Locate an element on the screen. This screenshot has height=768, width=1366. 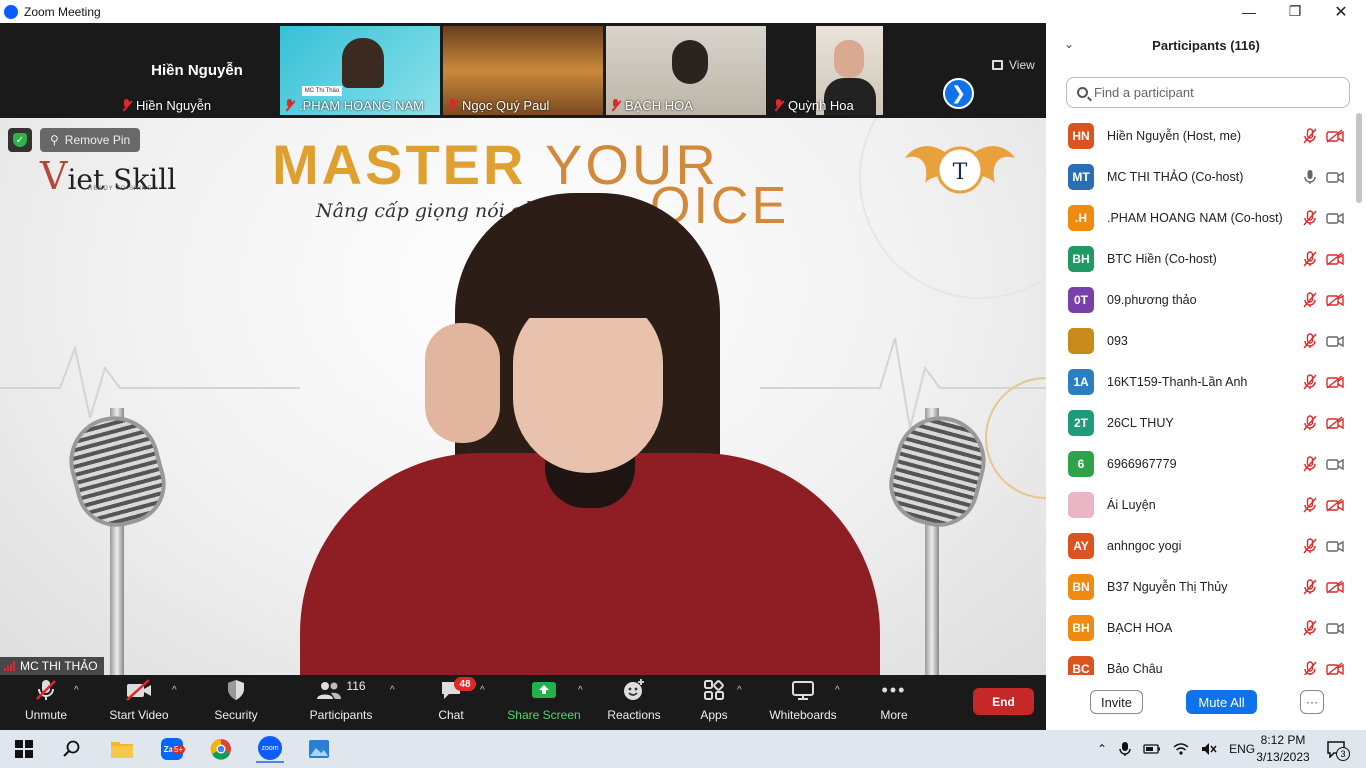
more-options-button: ··· is located at coordinates (1312, 702).